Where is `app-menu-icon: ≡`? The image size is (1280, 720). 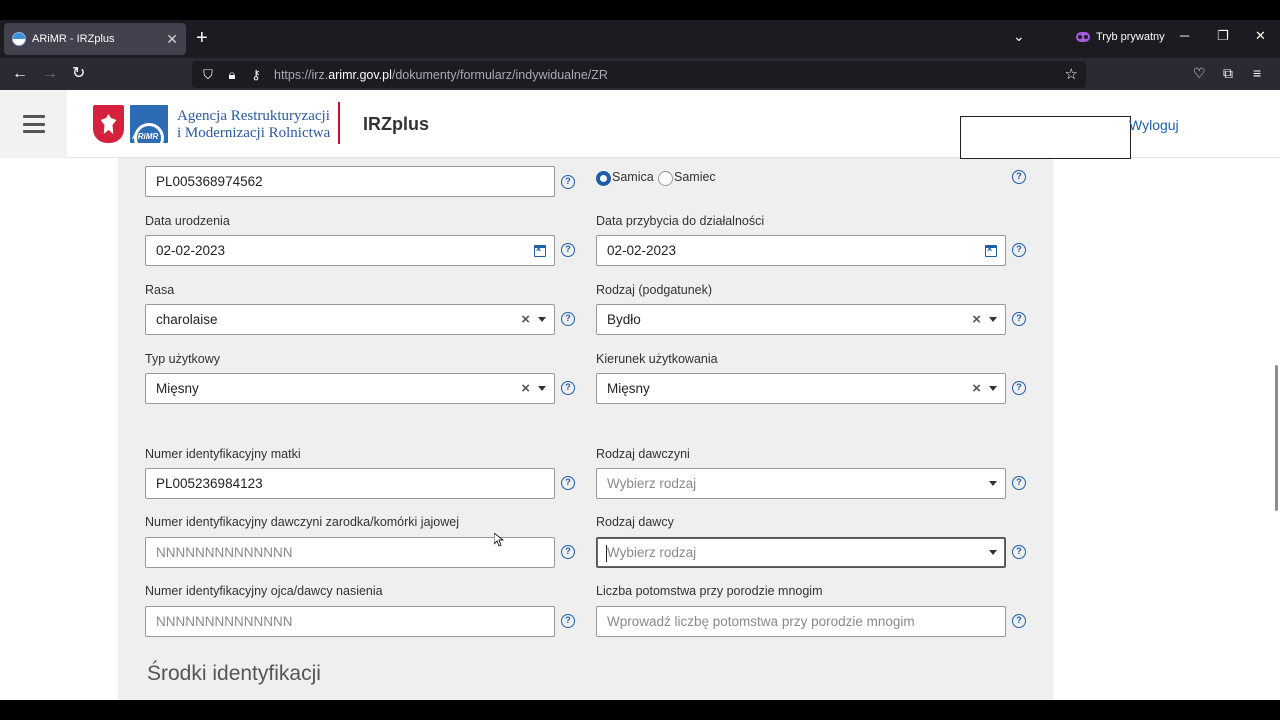
app-menu-icon: ≡ is located at coordinates (1257, 73).